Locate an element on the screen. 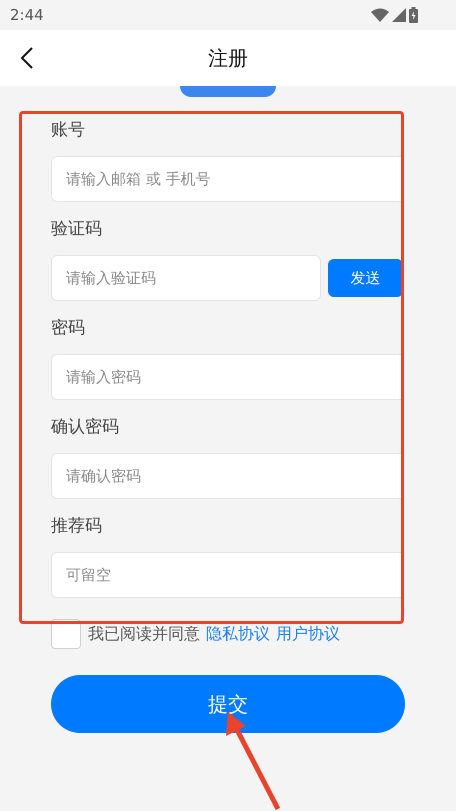  input-field: 可留空 is located at coordinates (227, 575).